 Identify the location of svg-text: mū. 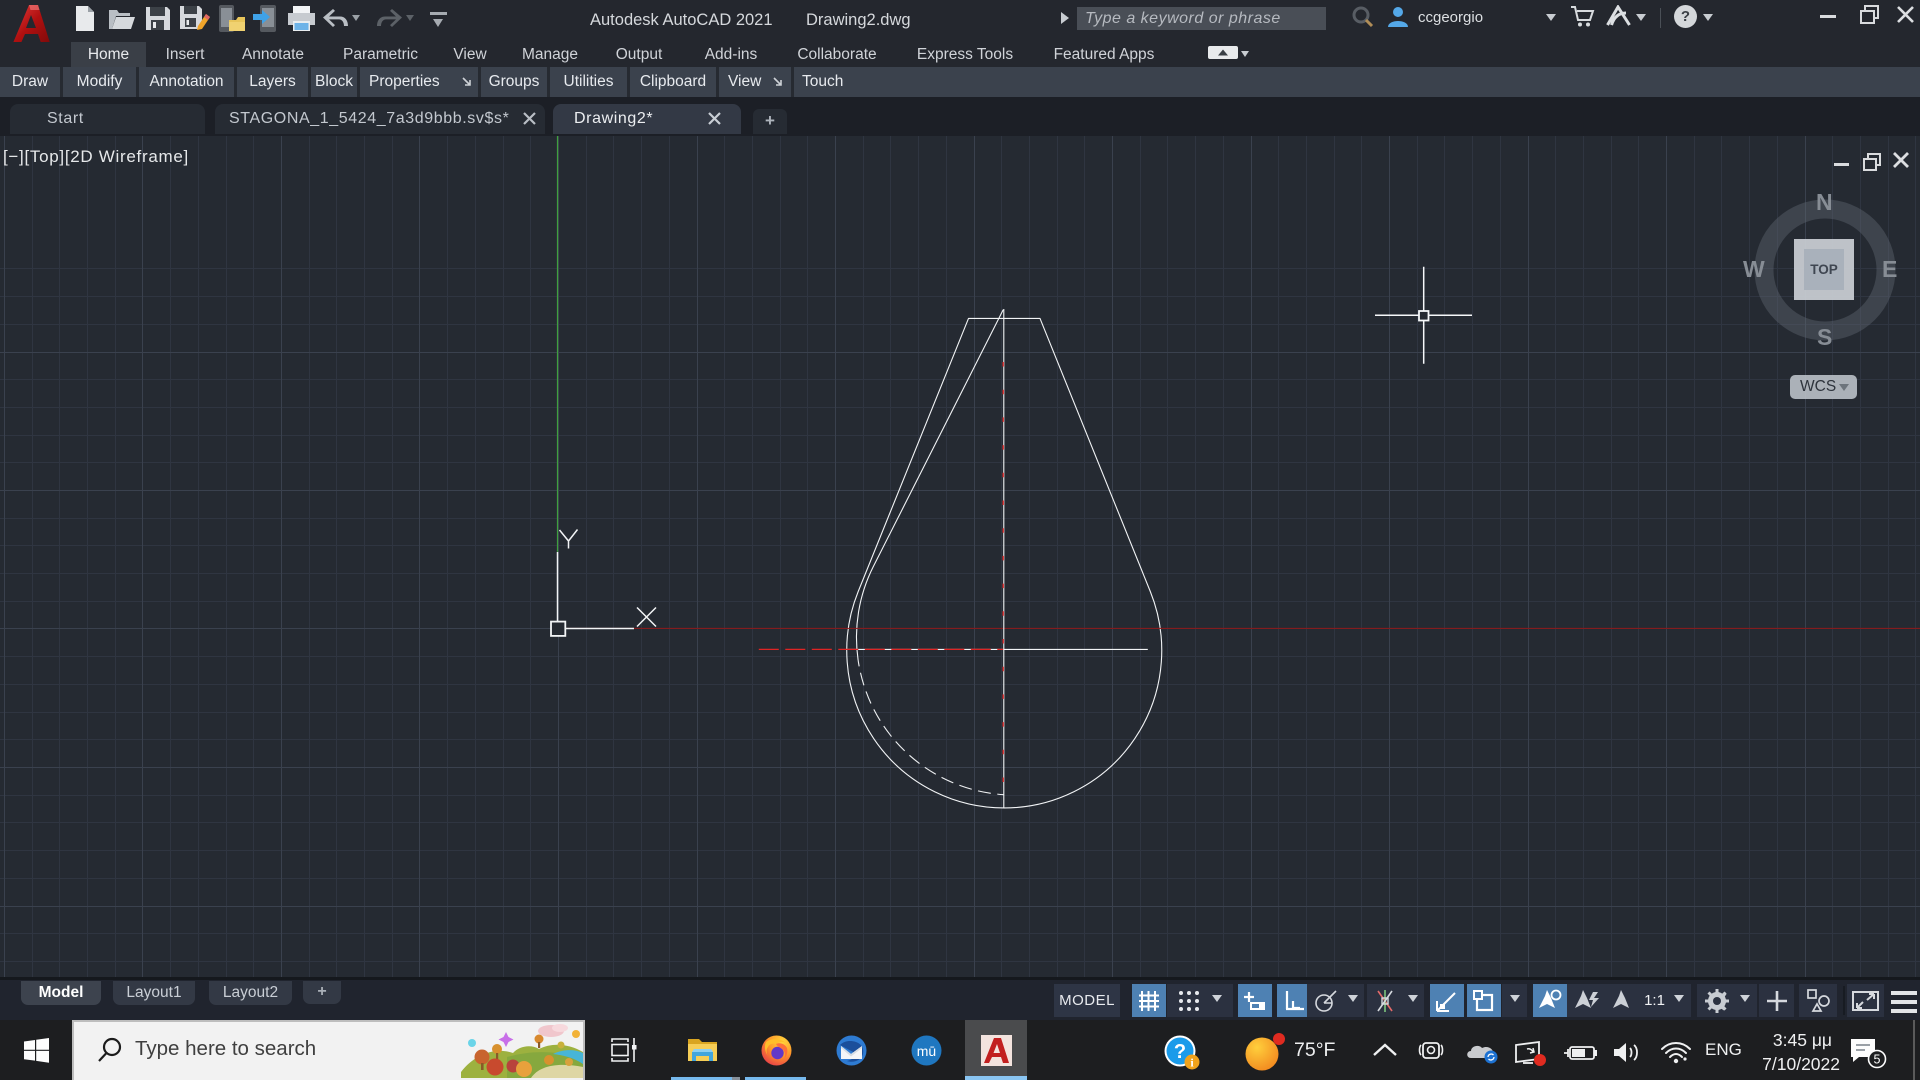
(925, 1051).